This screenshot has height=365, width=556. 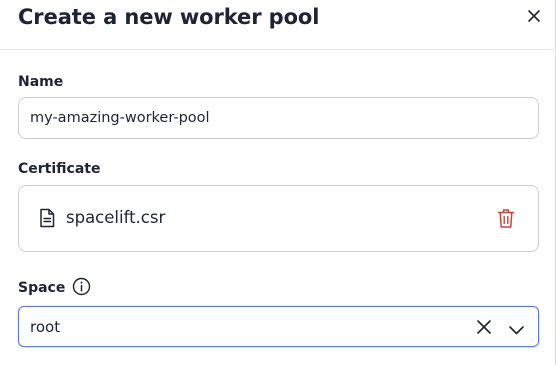 I want to click on chevron-down-icon, so click(x=516, y=330).